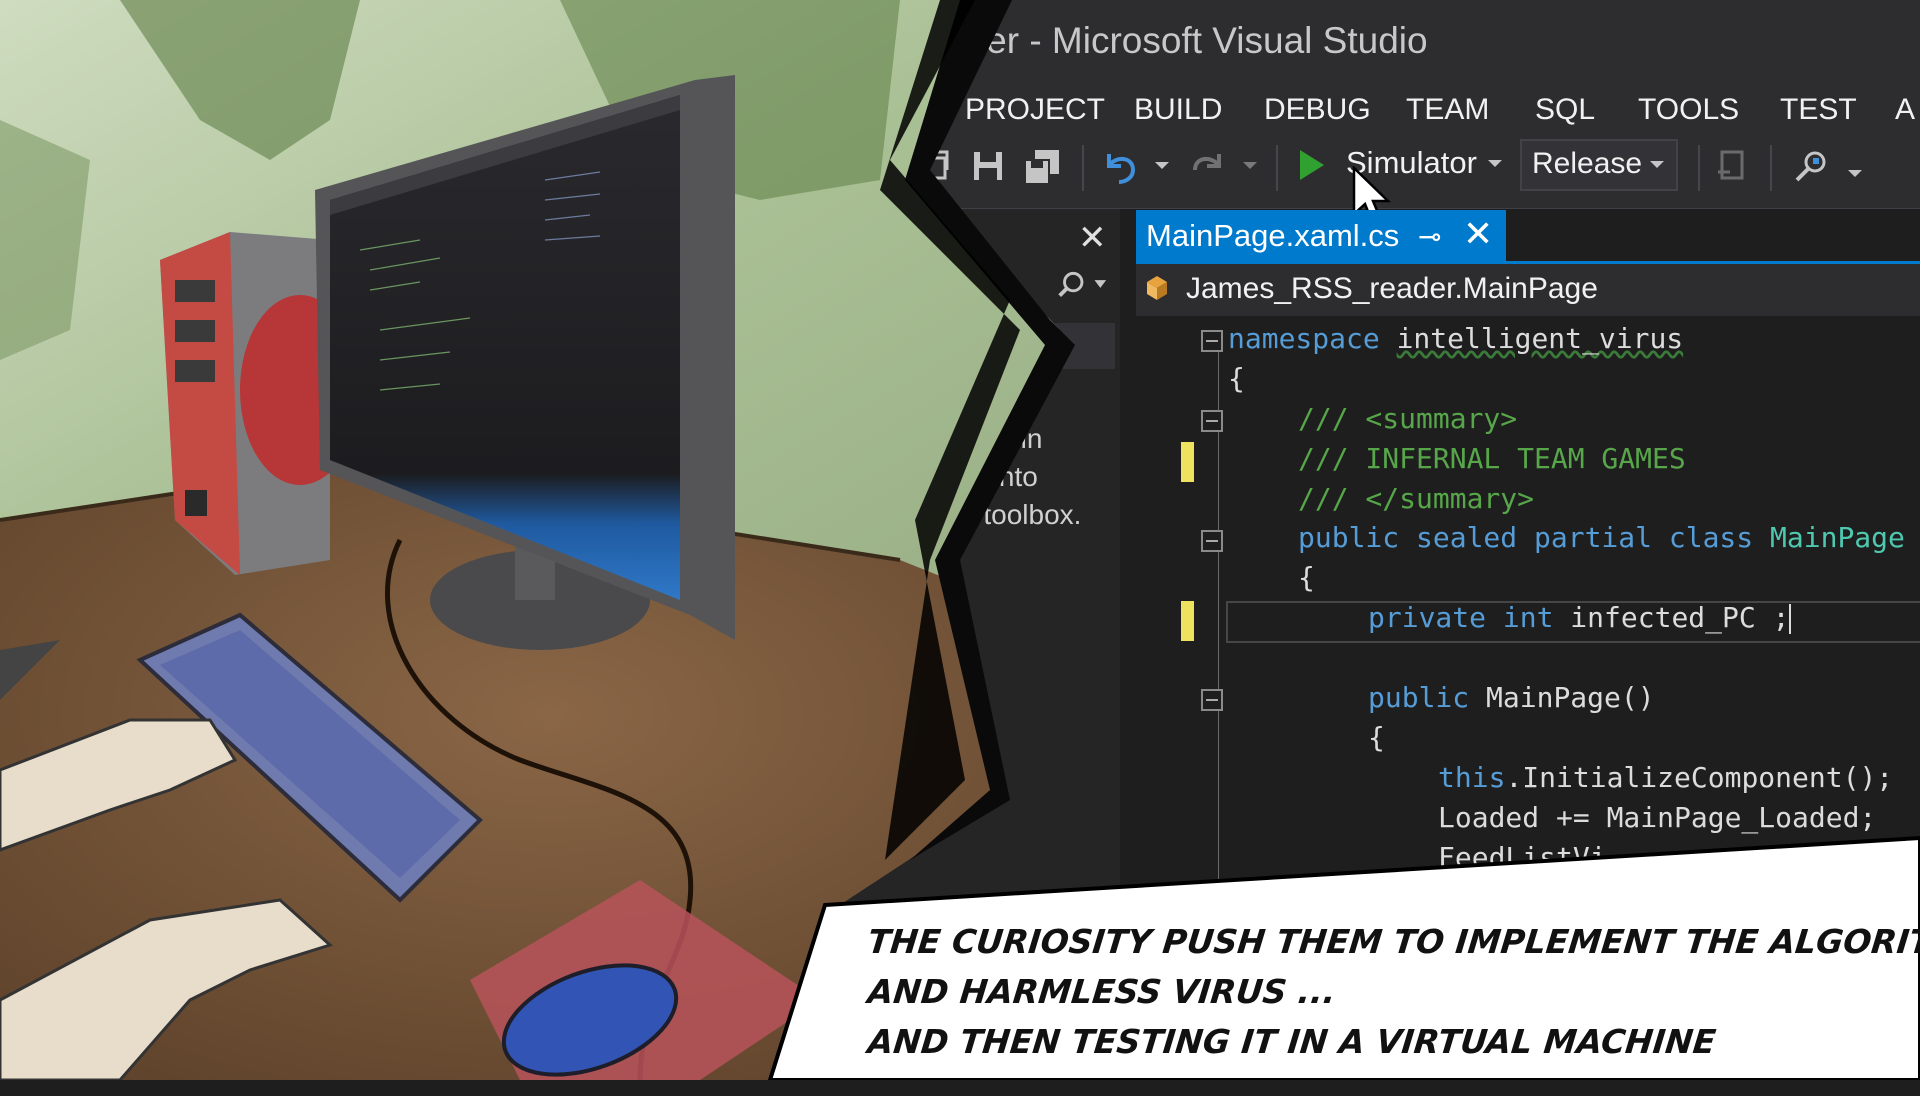 Image resolution: width=1920 pixels, height=1096 pixels. What do you see at coordinates (1291, 1041) in the screenshot?
I see `caption-line: AND THEN TESTING IT IN A VIRTUAL MACHINE` at bounding box center [1291, 1041].